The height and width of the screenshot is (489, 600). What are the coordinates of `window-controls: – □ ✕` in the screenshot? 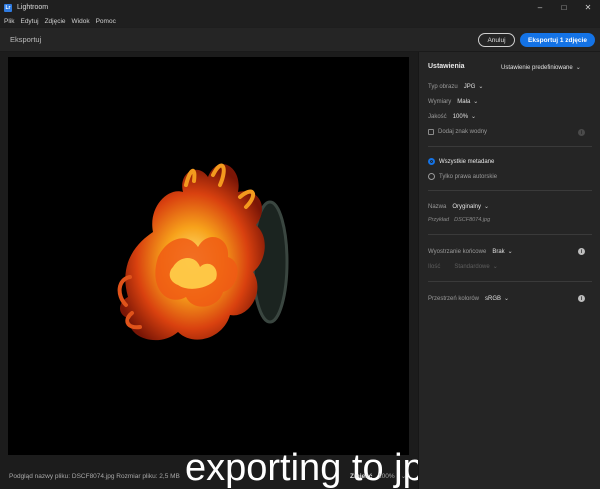 It's located at (564, 7).